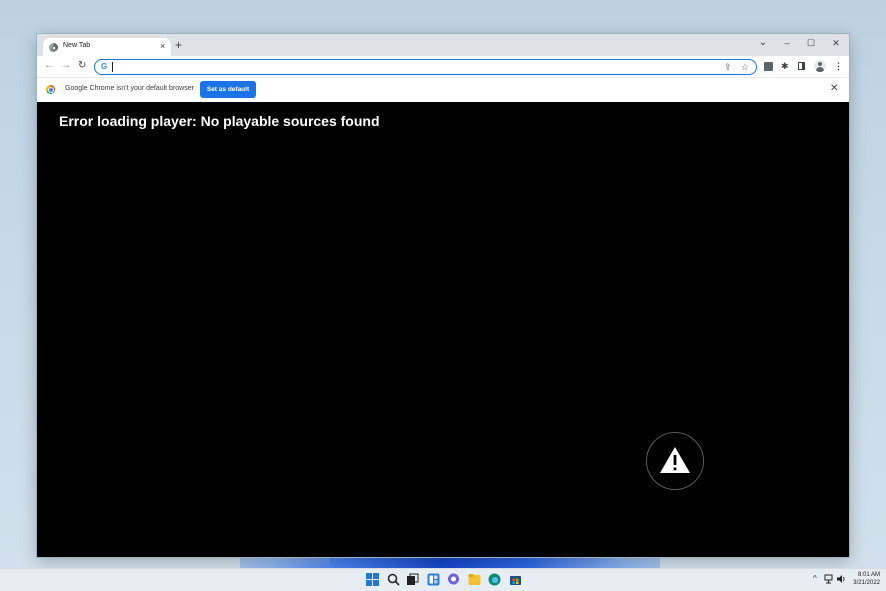 Image resolution: width=886 pixels, height=591 pixels. Describe the element at coordinates (443, 45) in the screenshot. I see `tab-strip: New Tab × + ⌄ – ☐ ✕` at that location.